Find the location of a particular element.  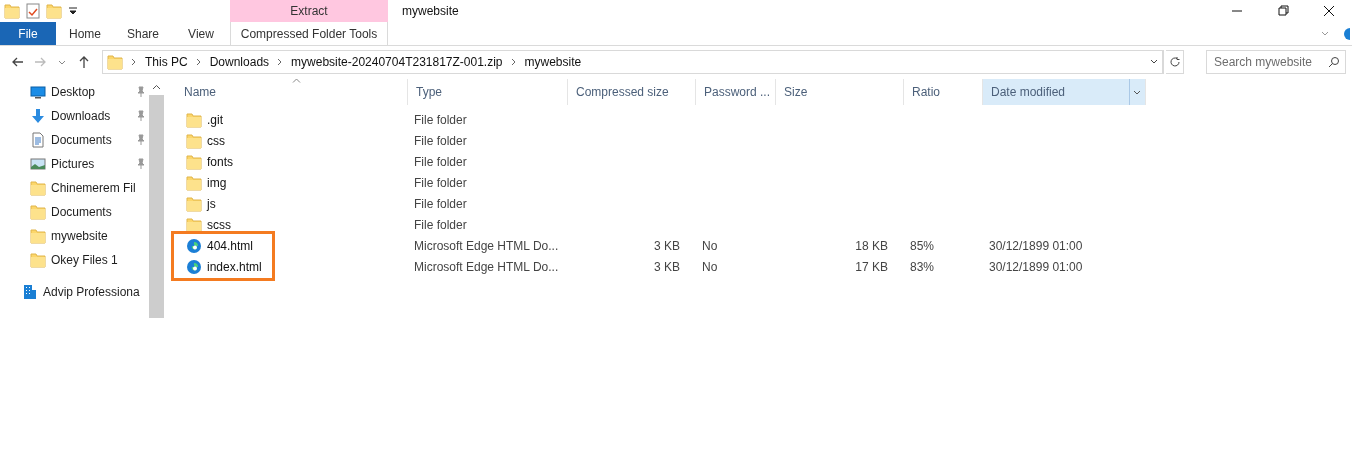

search-field: Search mywebsite is located at coordinates (1276, 62).